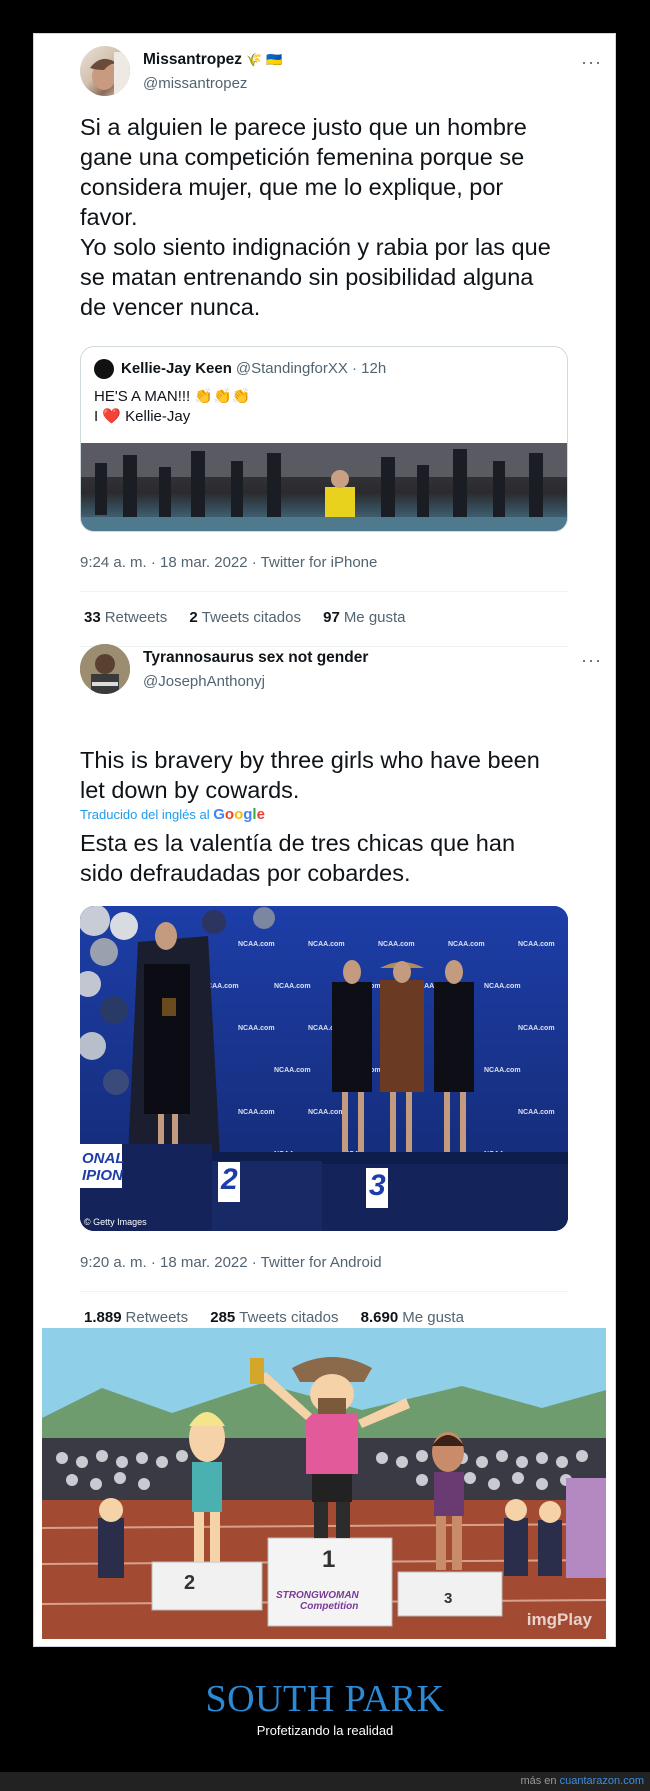 The width and height of the screenshot is (650, 1791). I want to click on verified-emoji: 🌾 🇺🇦, so click(264, 59).